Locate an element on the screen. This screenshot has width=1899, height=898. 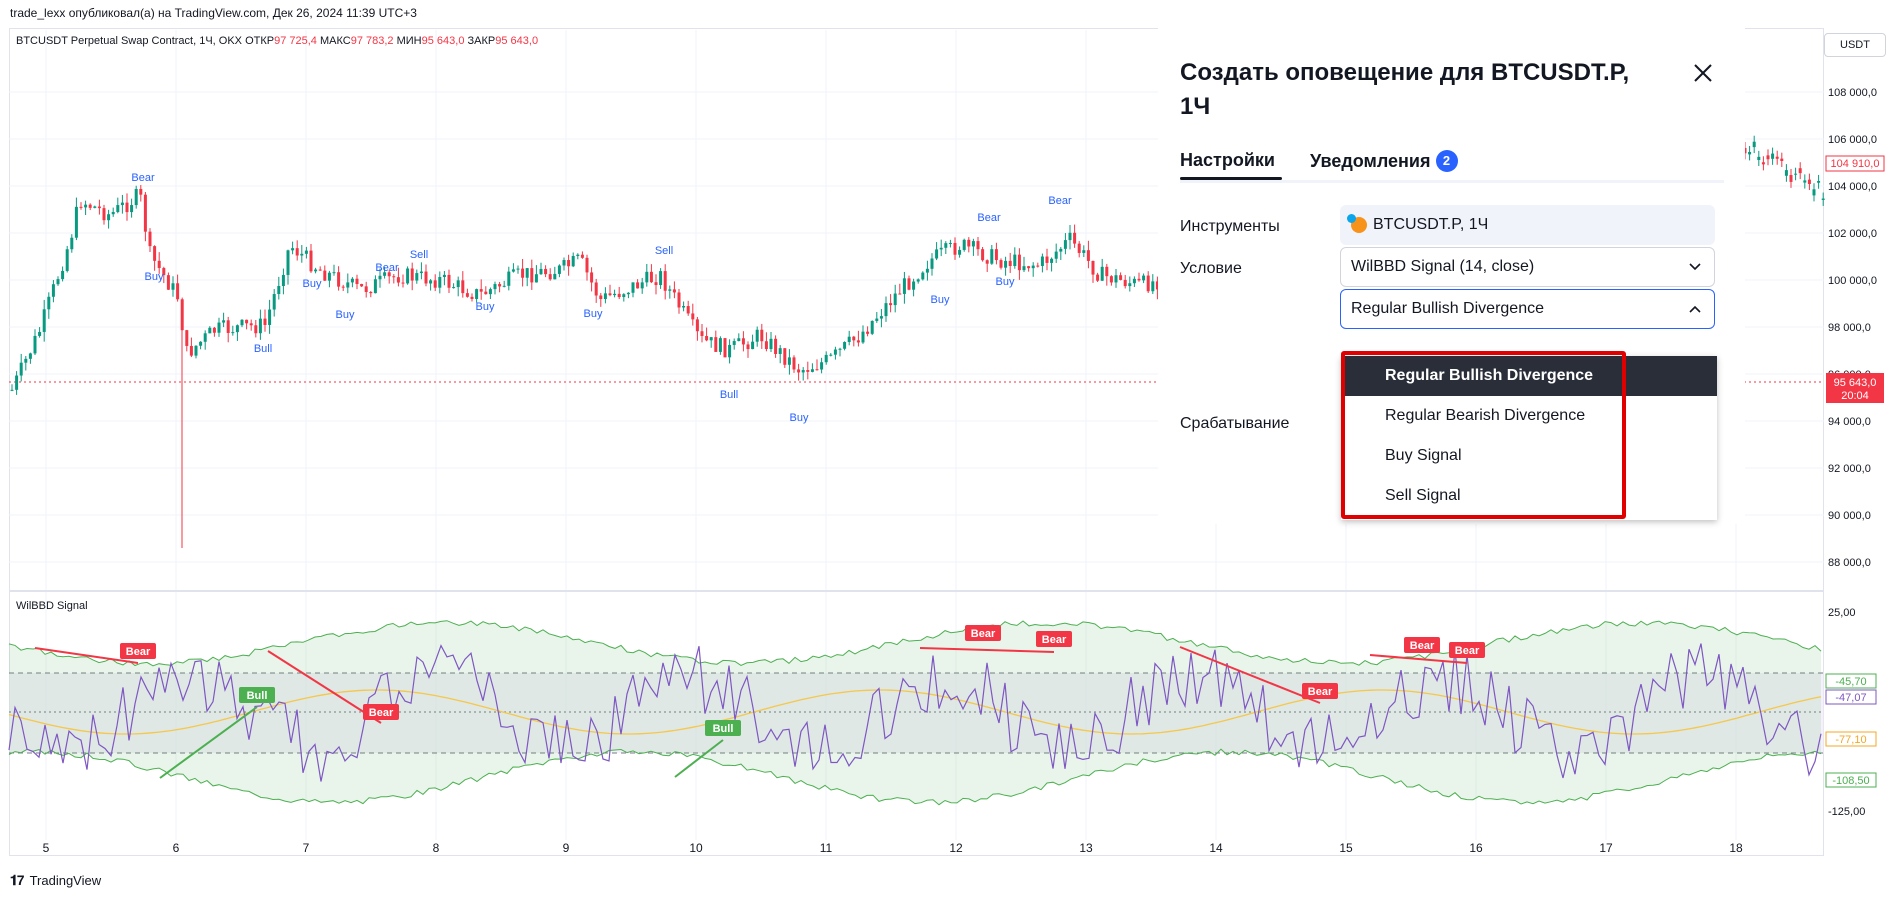
time-axis-label: 13 is located at coordinates (1086, 848).